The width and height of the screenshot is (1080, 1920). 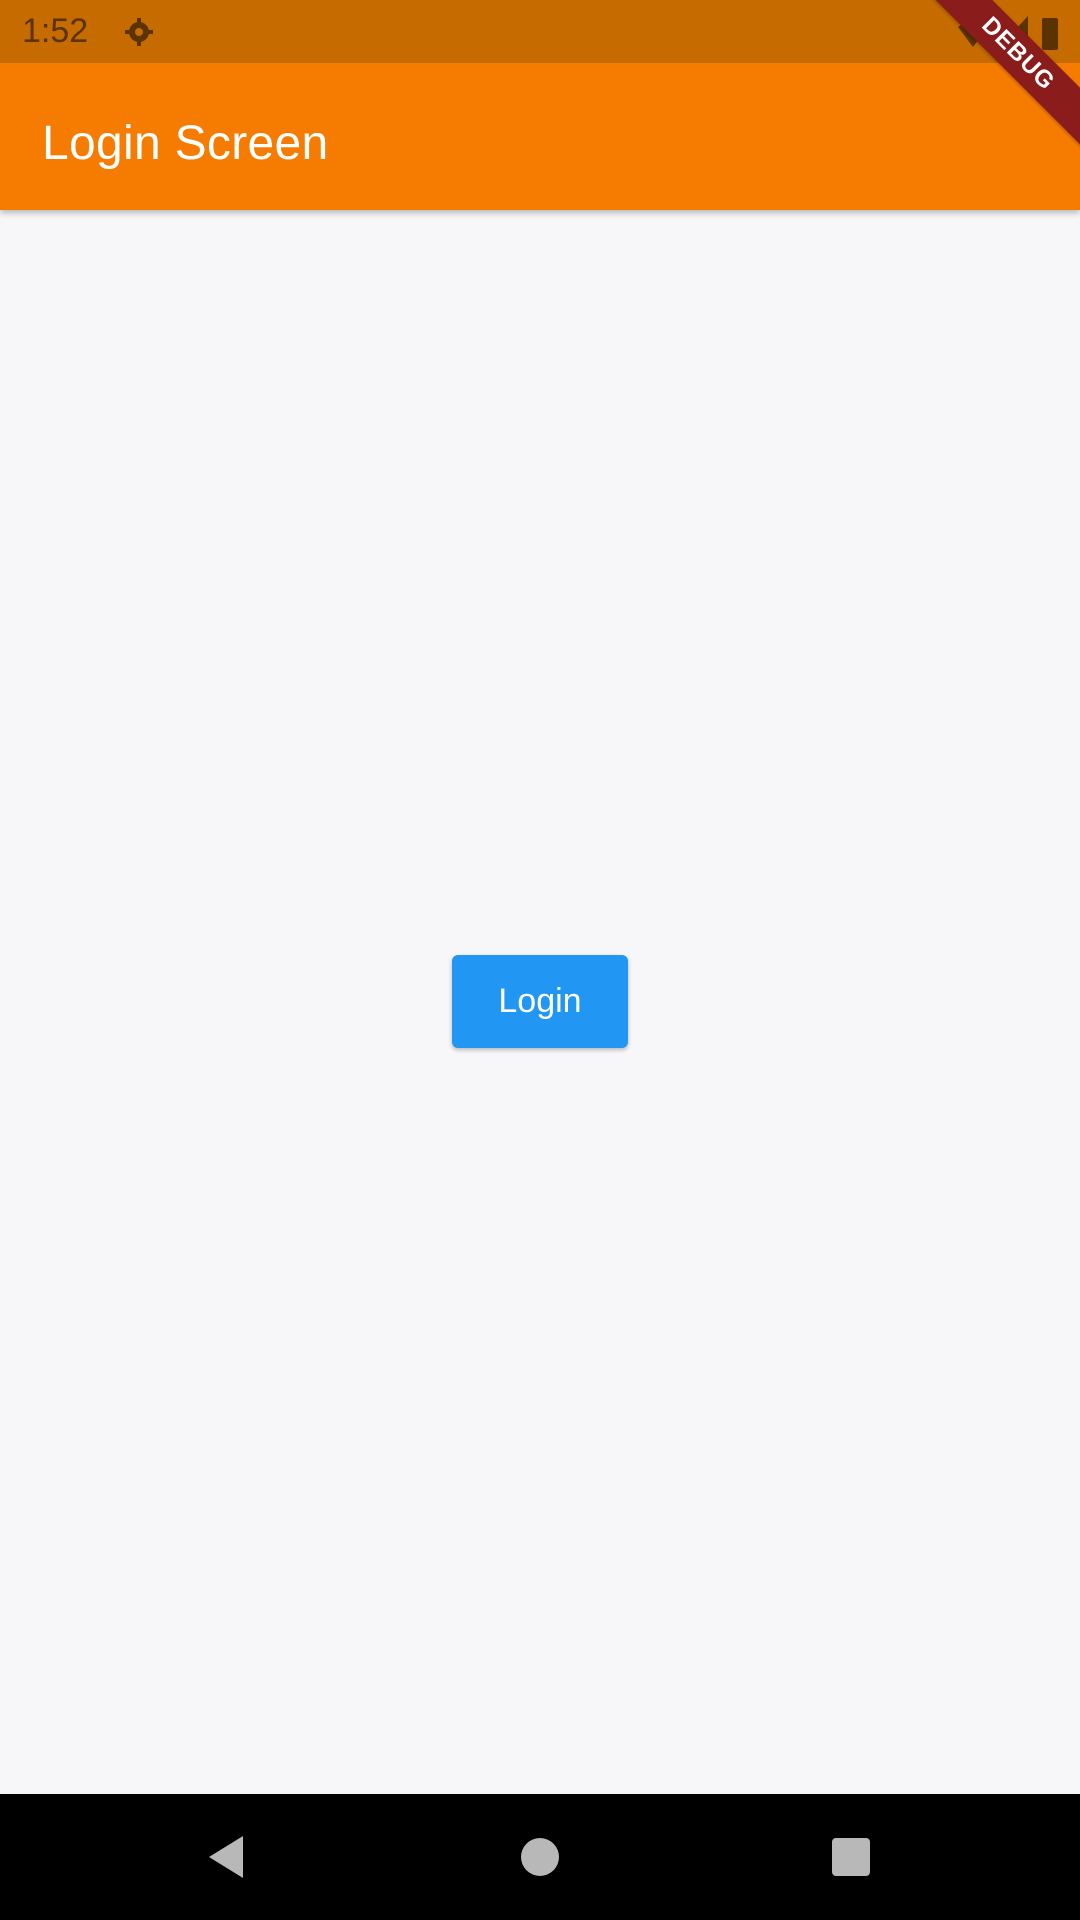 I want to click on login-button: Login, so click(x=540, y=1001).